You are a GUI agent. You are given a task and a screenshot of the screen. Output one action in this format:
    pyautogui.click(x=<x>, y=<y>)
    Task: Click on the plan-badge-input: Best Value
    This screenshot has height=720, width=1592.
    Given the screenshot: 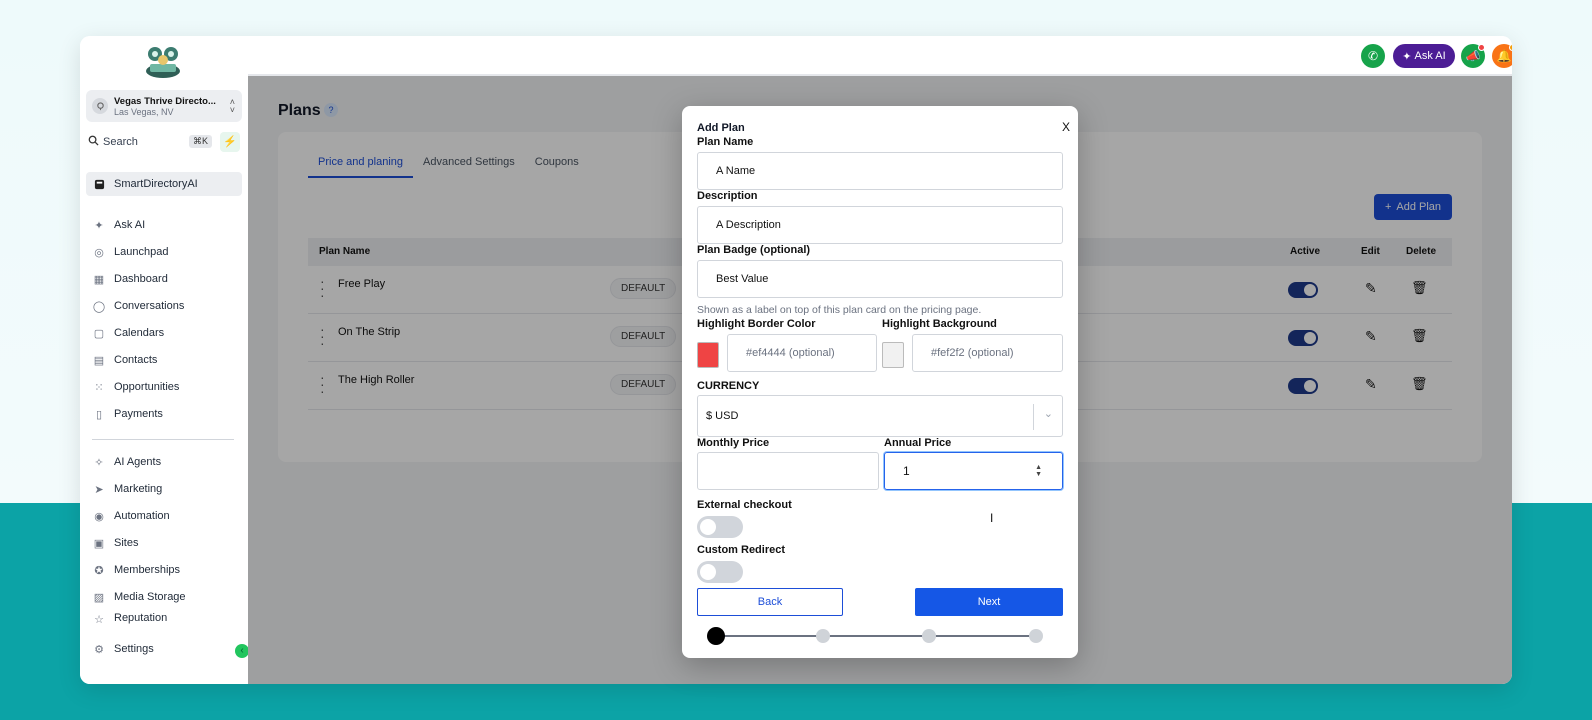 What is the action you would take?
    pyautogui.click(x=880, y=279)
    